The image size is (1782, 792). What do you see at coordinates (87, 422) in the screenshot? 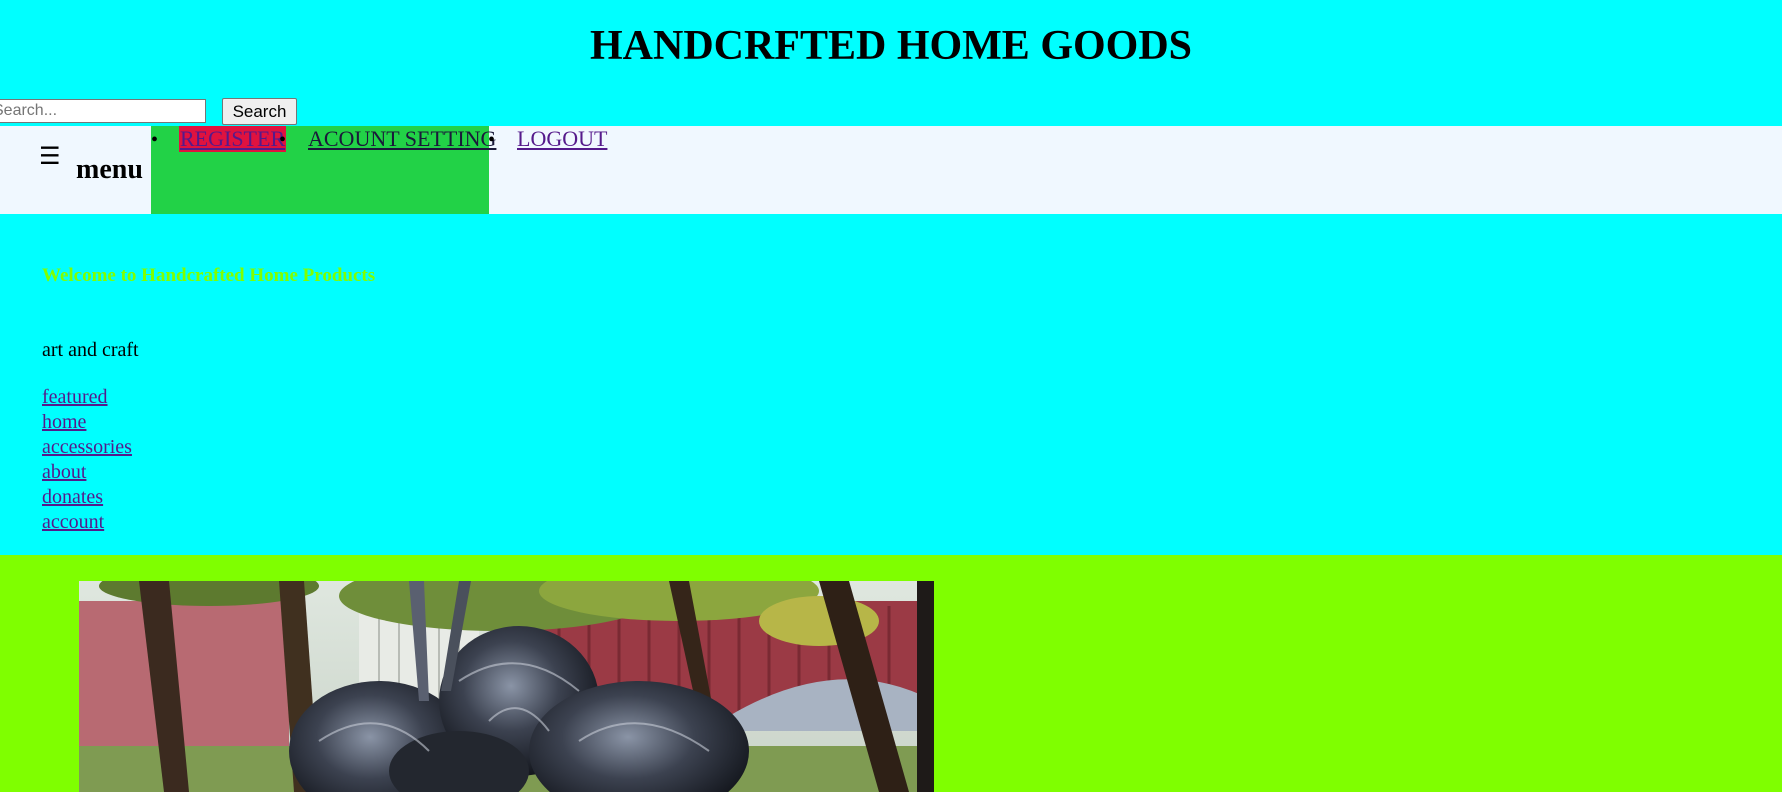
I see `list-item: home` at bounding box center [87, 422].